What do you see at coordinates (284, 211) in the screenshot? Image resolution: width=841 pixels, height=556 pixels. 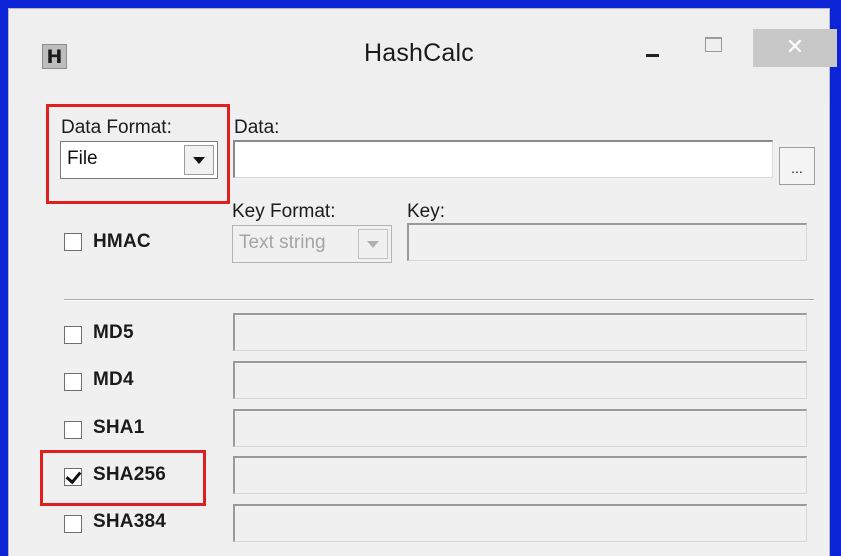 I see `key-format-label: Key Format:` at bounding box center [284, 211].